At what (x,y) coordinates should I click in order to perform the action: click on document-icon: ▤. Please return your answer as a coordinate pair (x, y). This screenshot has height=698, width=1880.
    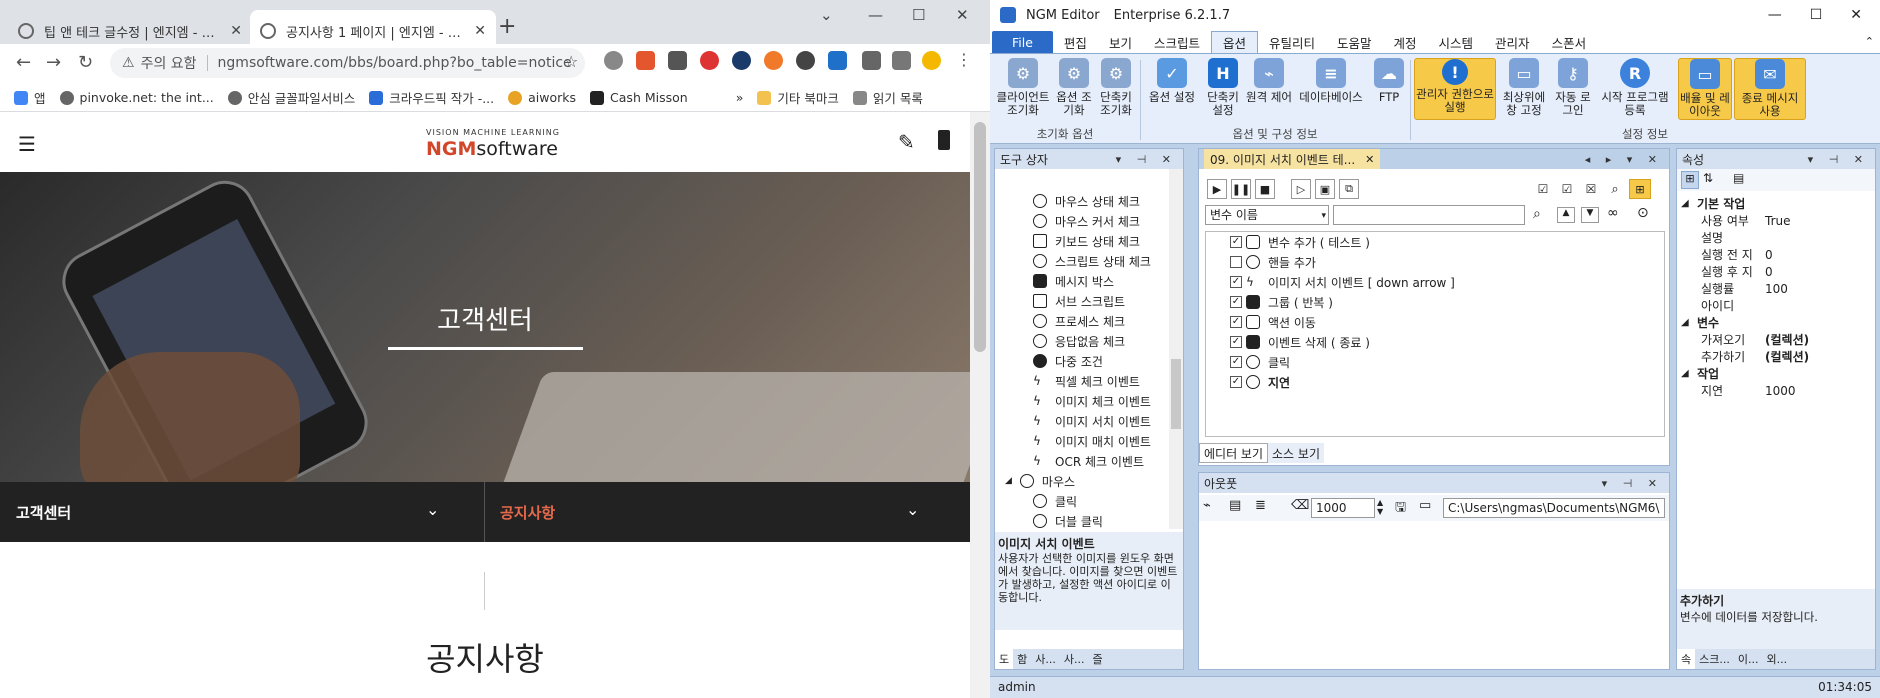
    Looking at the image, I should click on (1235, 505).